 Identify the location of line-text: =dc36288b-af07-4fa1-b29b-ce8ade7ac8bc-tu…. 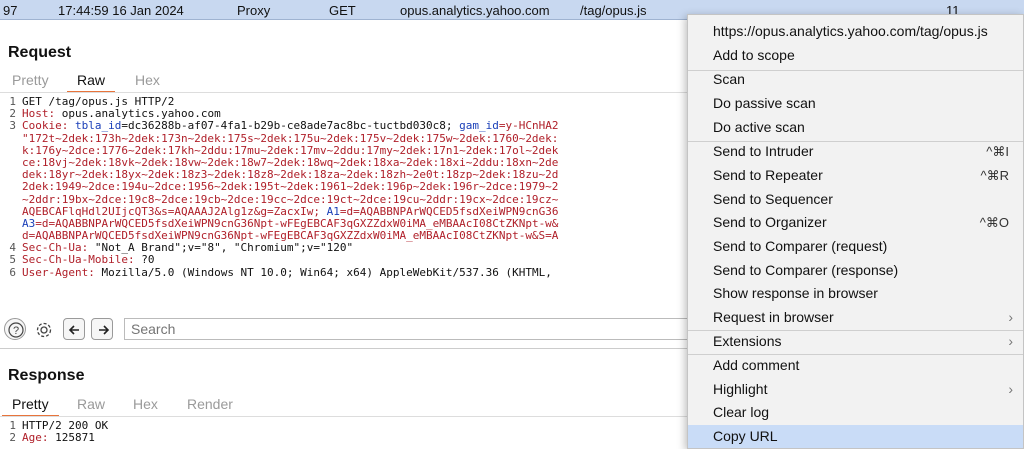
(290, 126).